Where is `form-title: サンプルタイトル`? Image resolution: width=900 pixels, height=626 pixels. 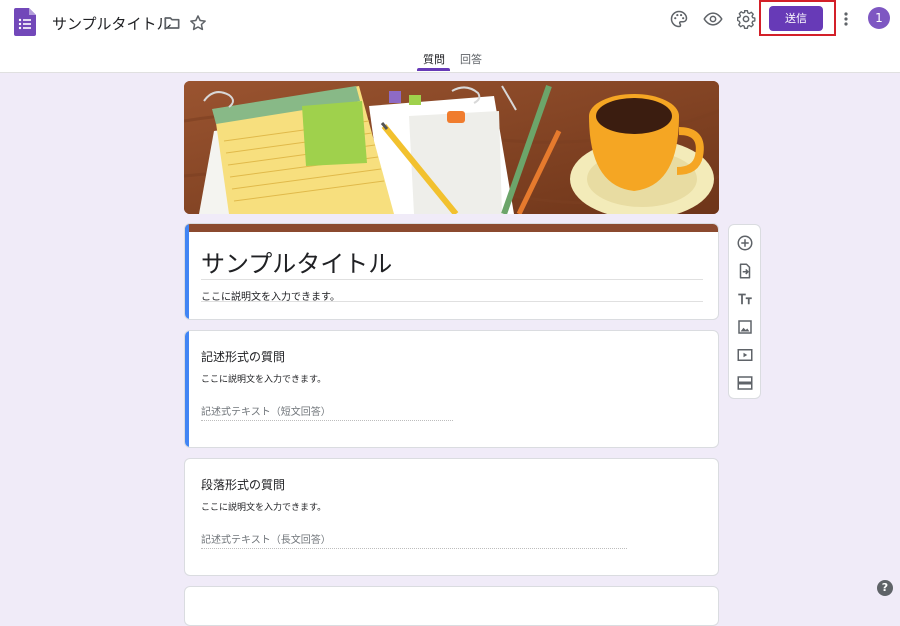
form-title: サンプルタイトル is located at coordinates (296, 261).